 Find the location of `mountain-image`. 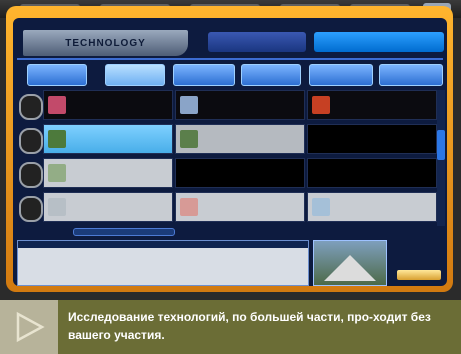

mountain-image is located at coordinates (350, 268).